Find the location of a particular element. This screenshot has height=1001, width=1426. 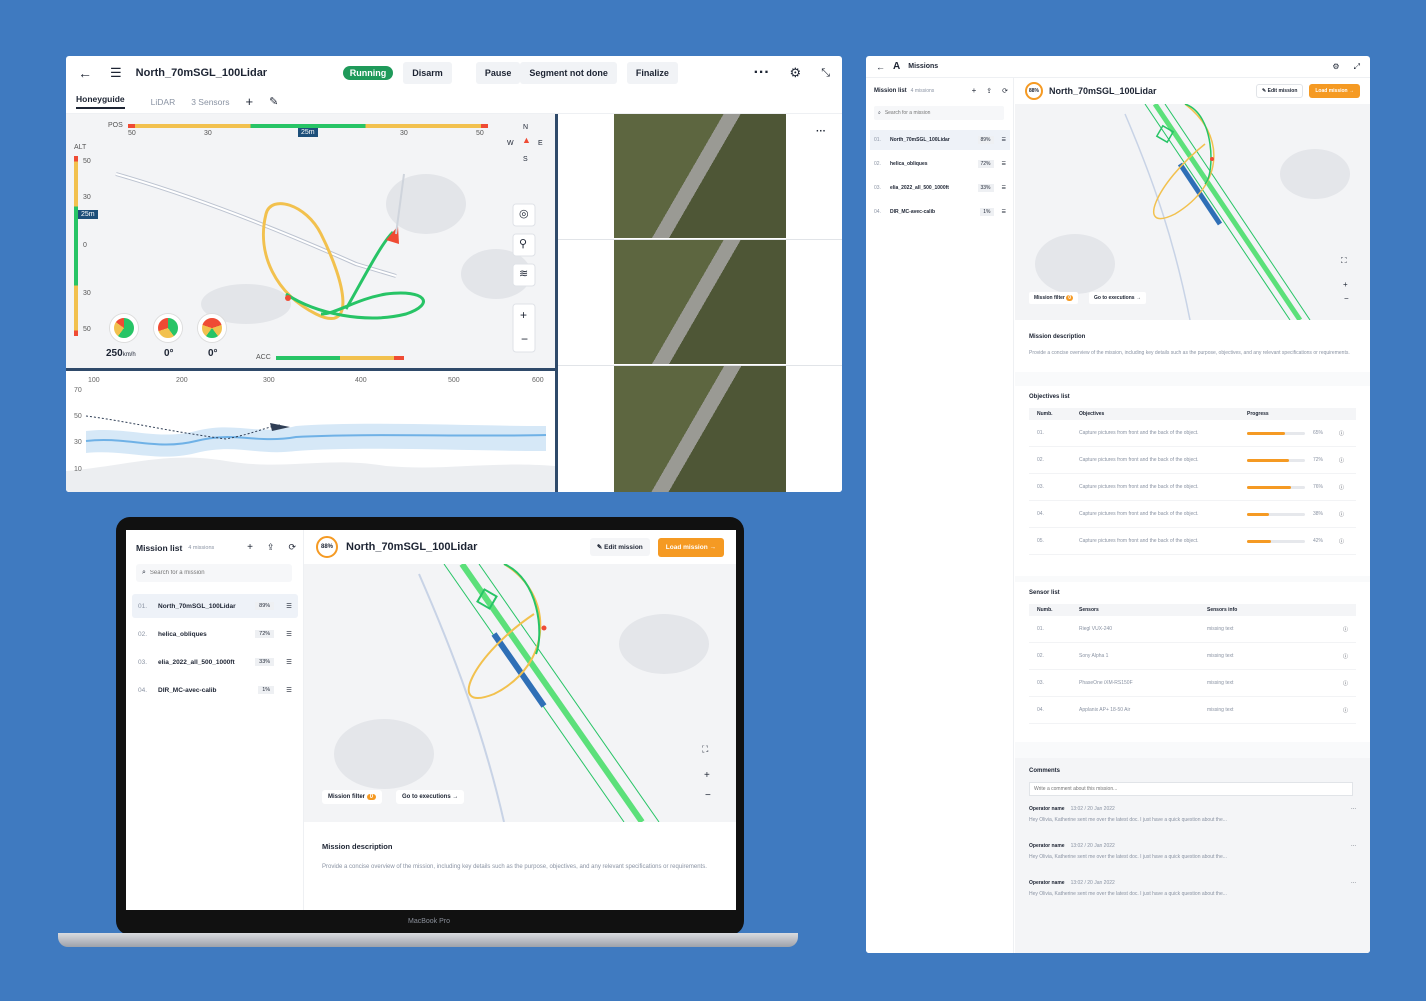

locate-icon: ◎ is located at coordinates (524, 213).